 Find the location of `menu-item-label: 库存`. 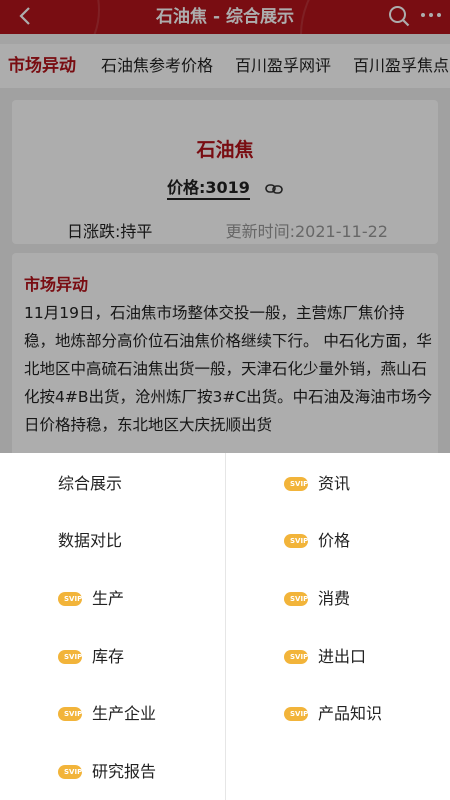

menu-item-label: 库存 is located at coordinates (108, 656).